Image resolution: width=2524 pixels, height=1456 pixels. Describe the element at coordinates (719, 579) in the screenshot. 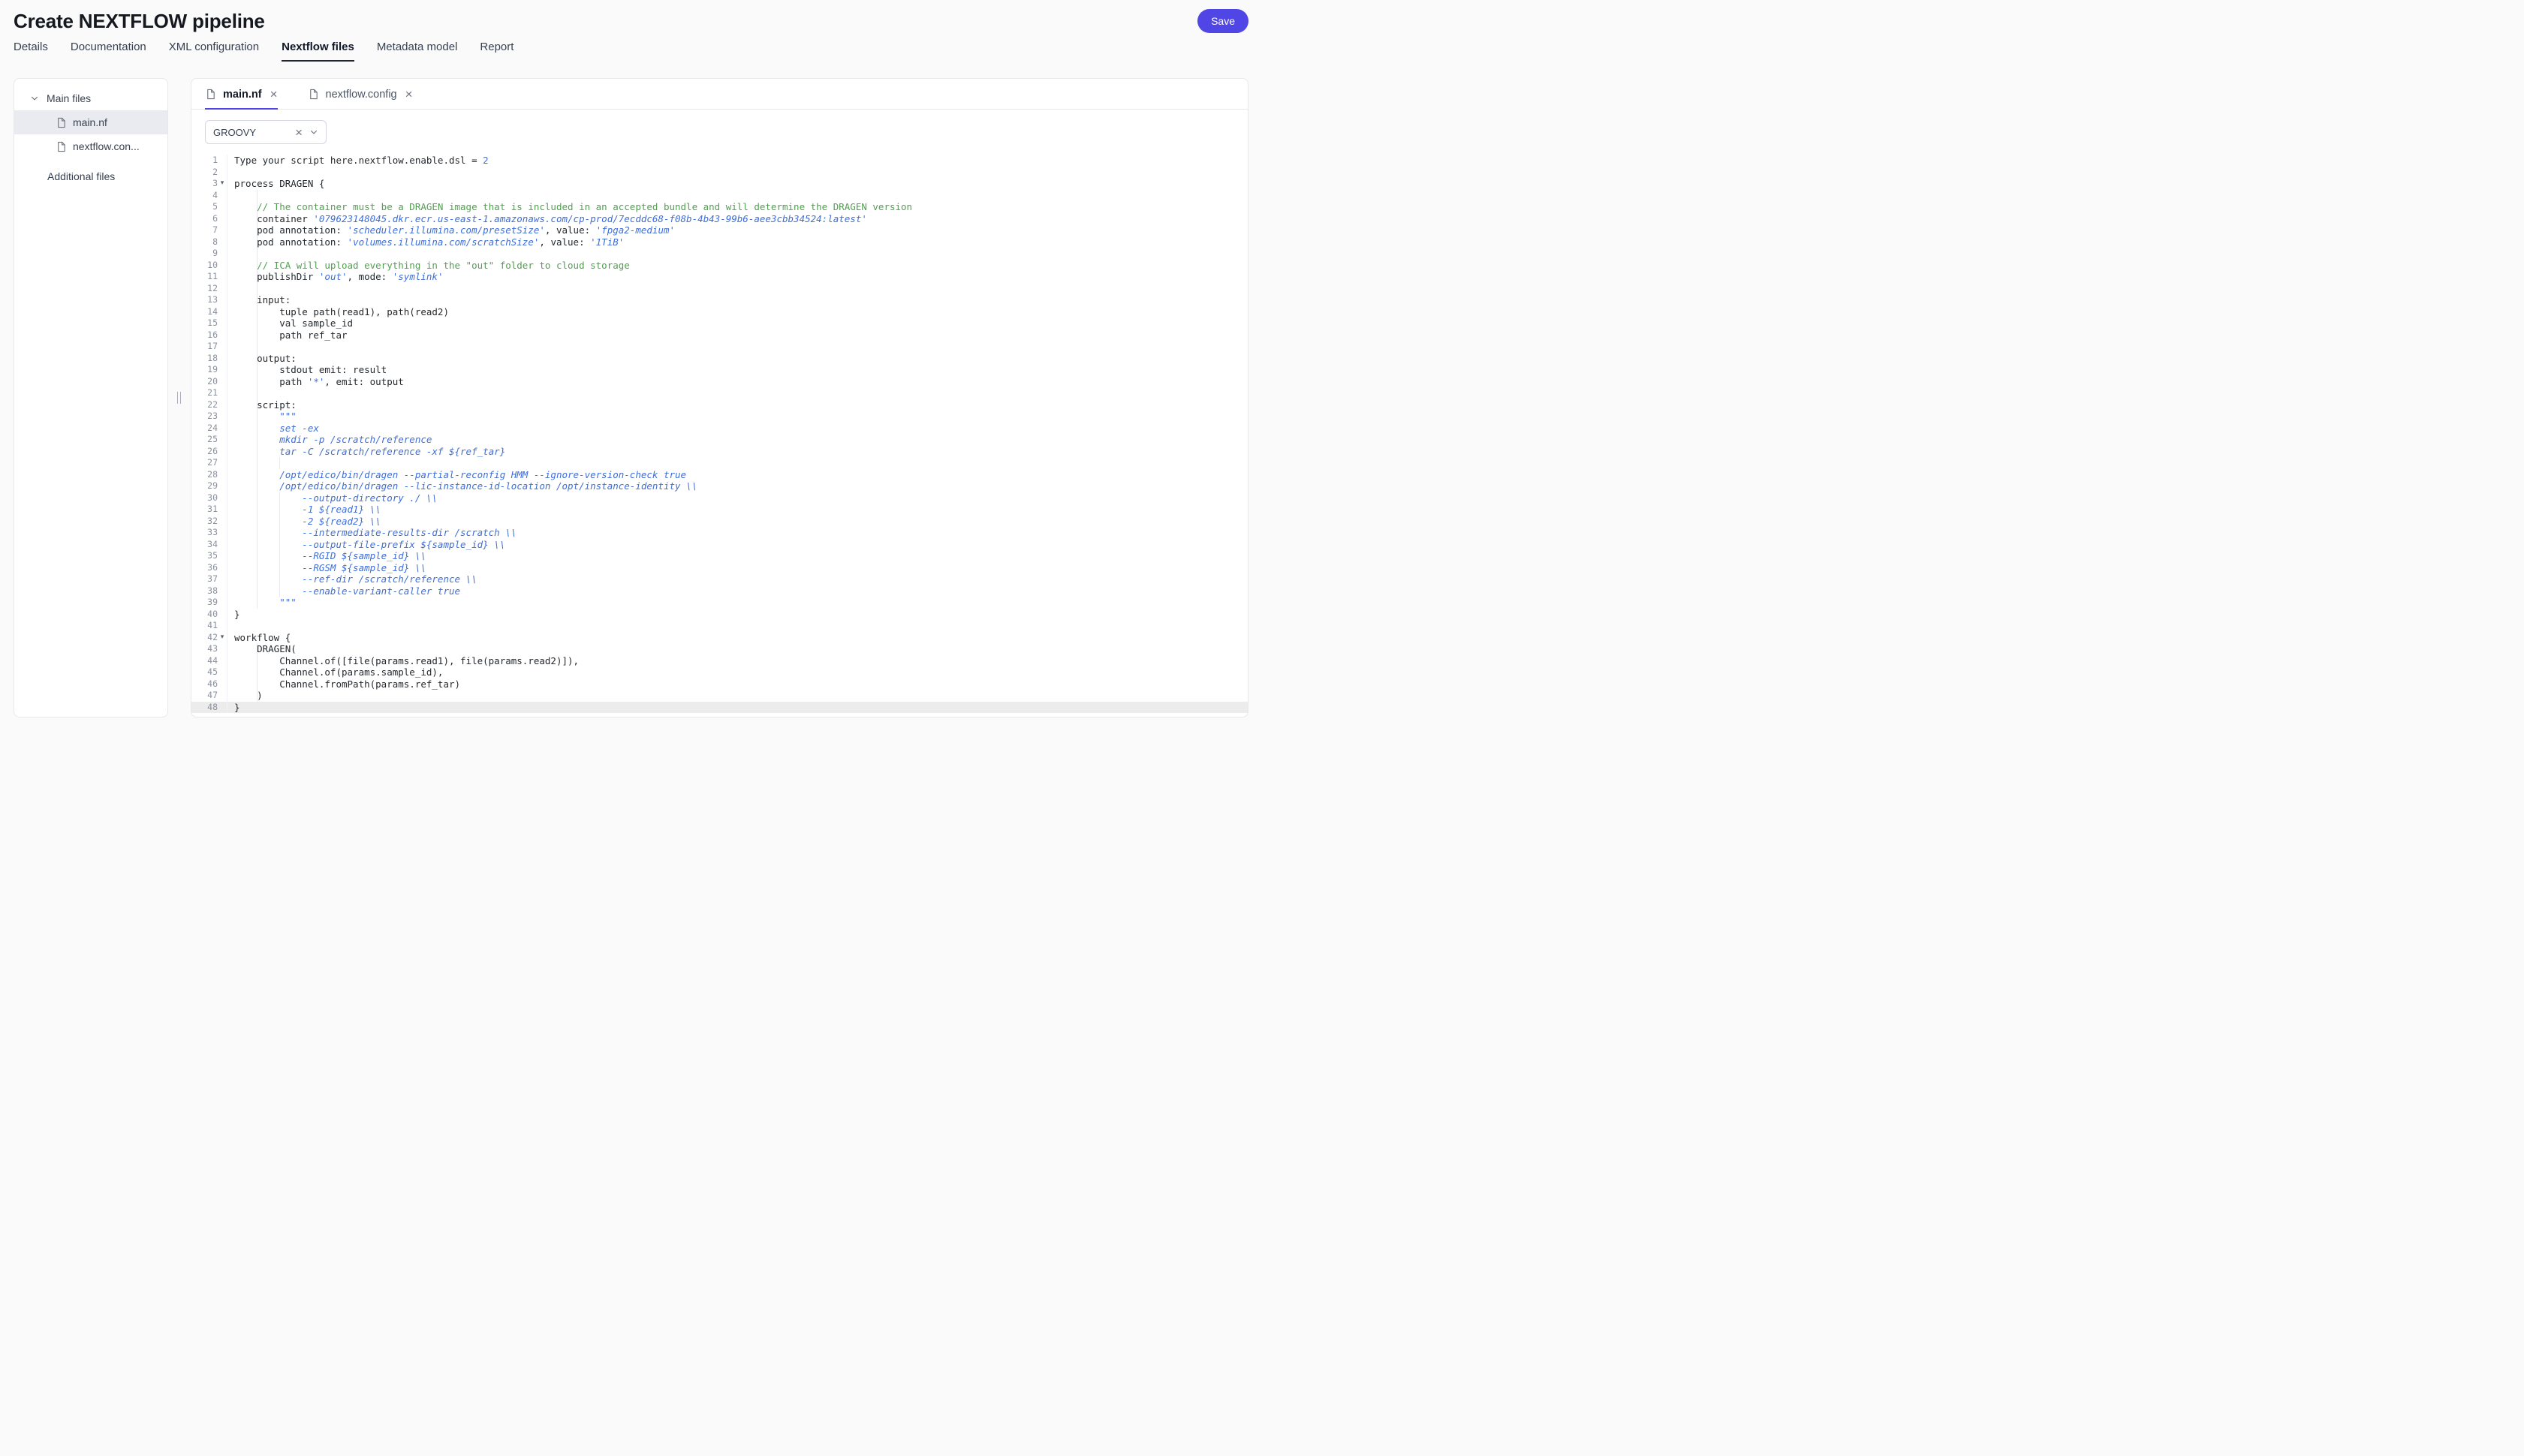

I see `code-line: 37 --ref-dir /scratch/reference \\` at that location.